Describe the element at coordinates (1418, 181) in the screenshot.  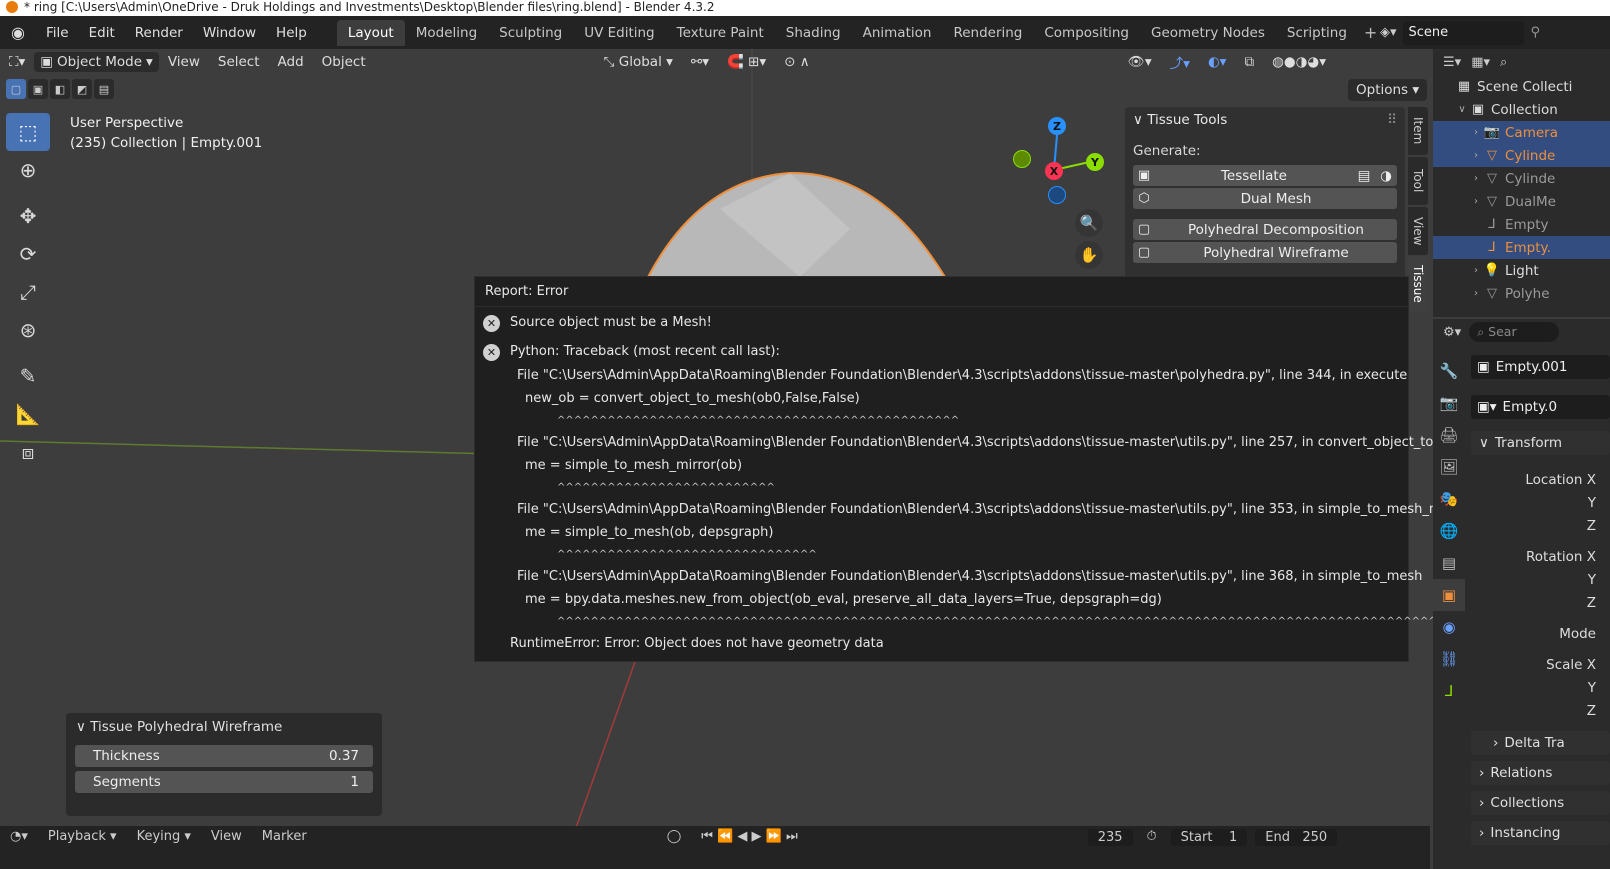
I see `tab-tool: Tool` at that location.